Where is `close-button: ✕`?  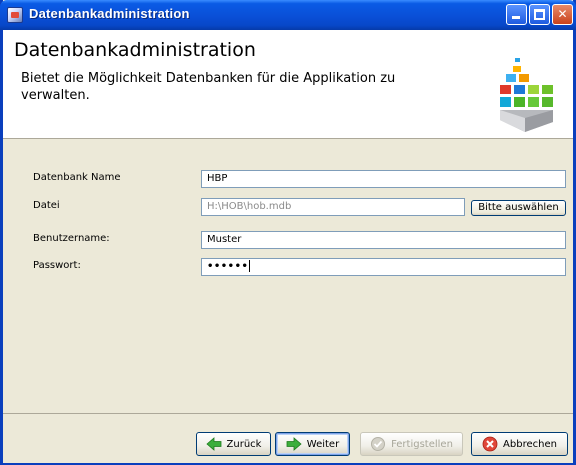 close-button: ✕ is located at coordinates (562, 14).